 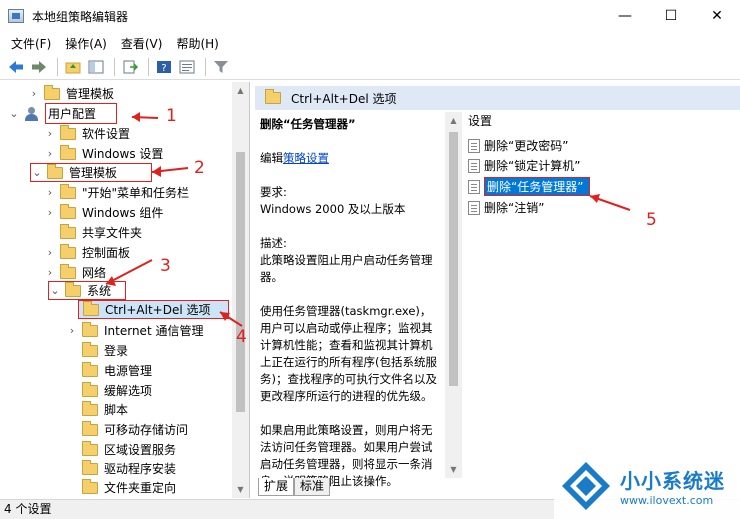 What do you see at coordinates (171, 116) in the screenshot?
I see `annotation-1: 1` at bounding box center [171, 116].